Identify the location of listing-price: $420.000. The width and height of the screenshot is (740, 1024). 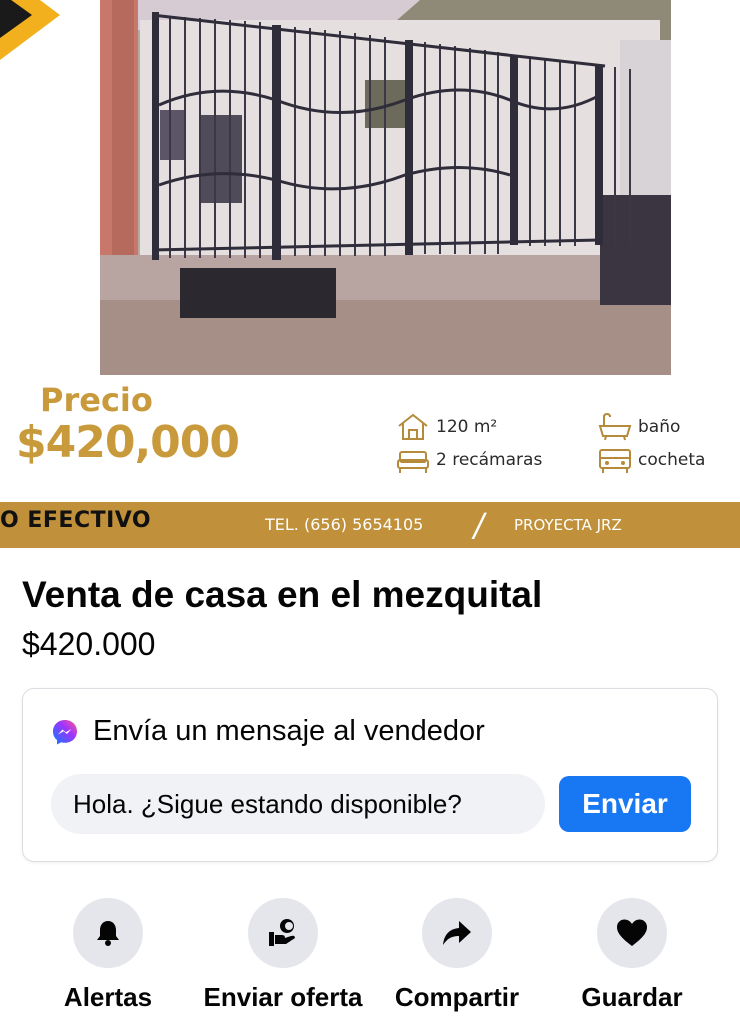
(89, 644).